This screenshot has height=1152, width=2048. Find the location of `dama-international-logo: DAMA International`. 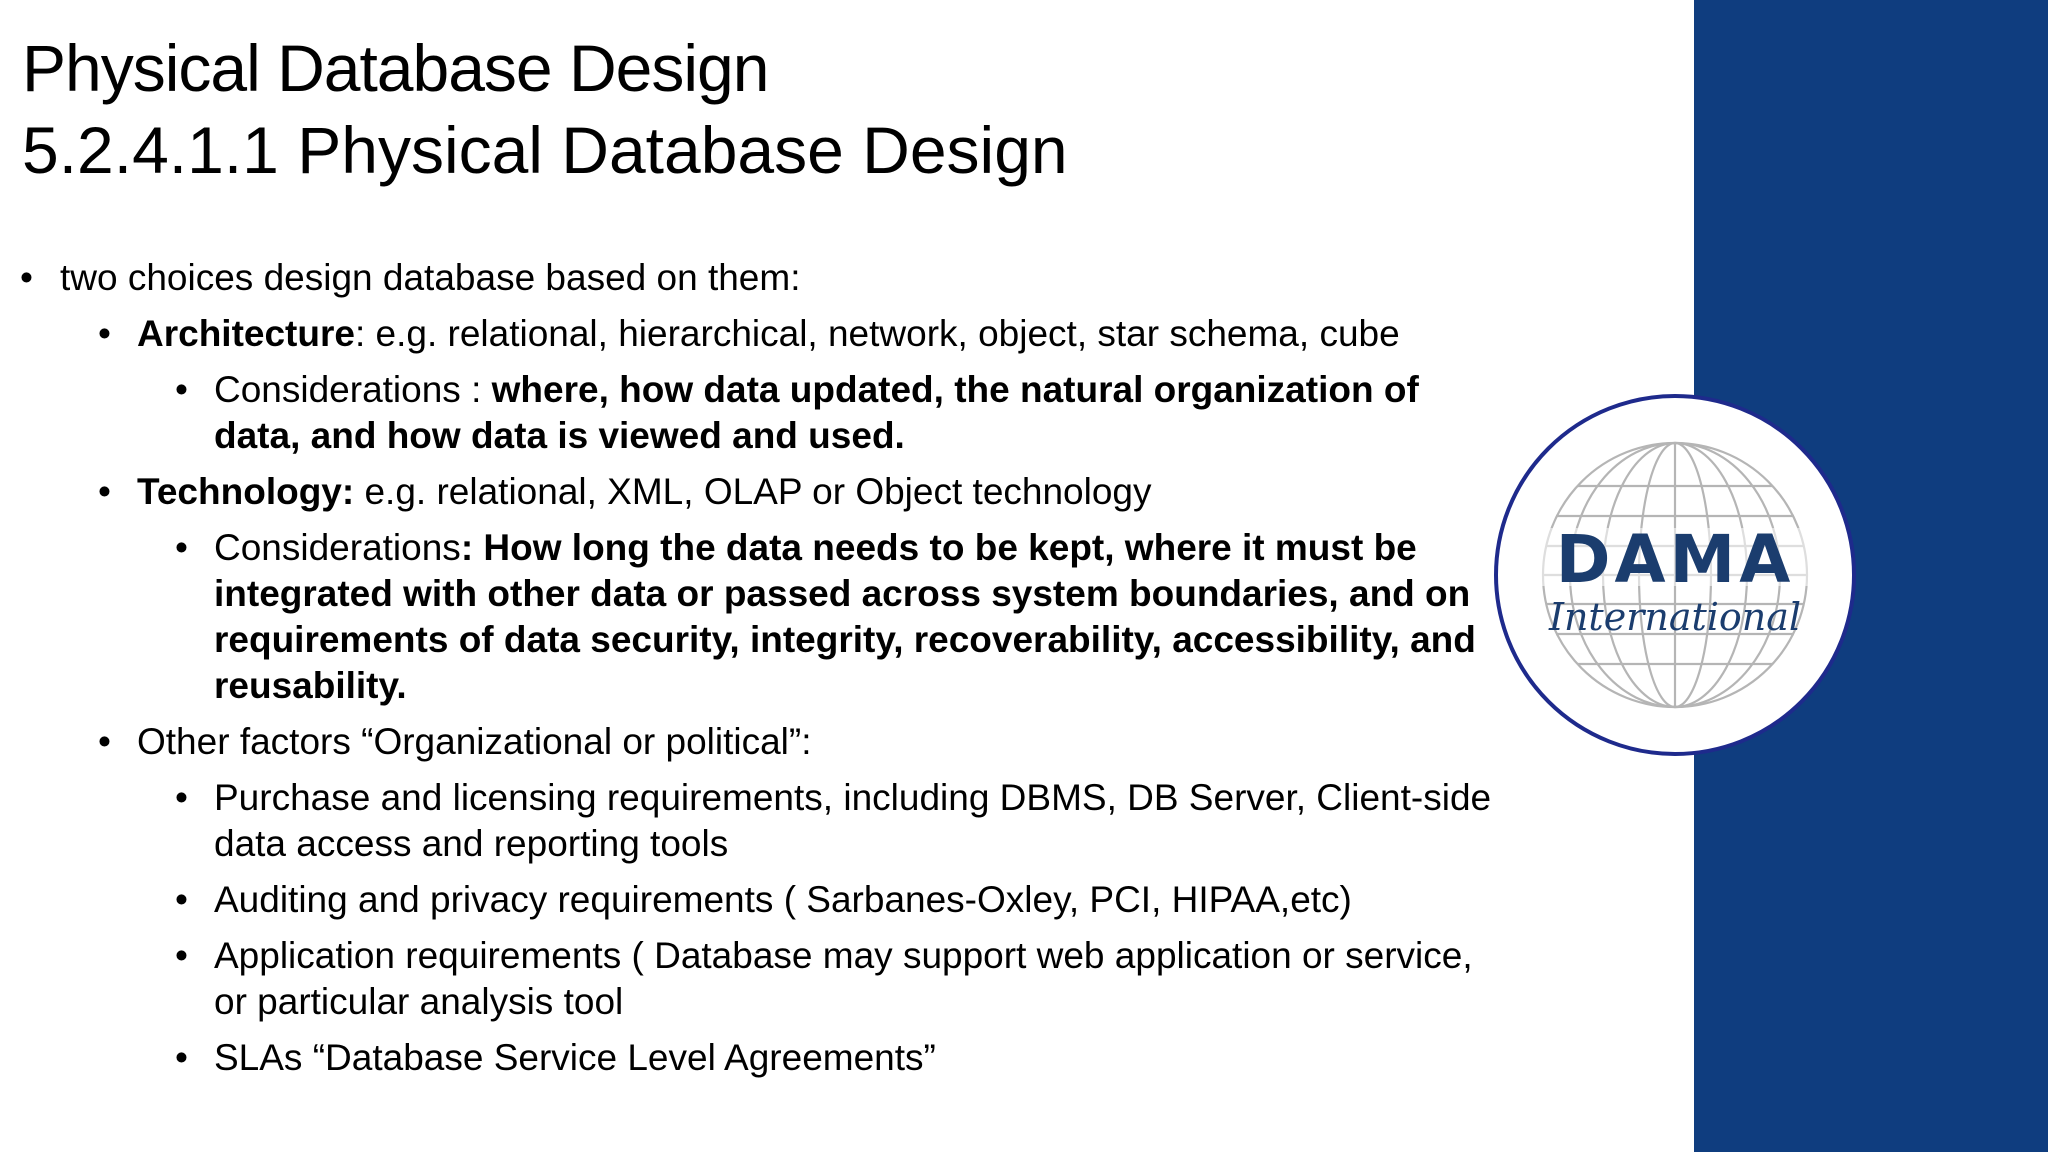

dama-international-logo: DAMA International is located at coordinates (1675, 575).